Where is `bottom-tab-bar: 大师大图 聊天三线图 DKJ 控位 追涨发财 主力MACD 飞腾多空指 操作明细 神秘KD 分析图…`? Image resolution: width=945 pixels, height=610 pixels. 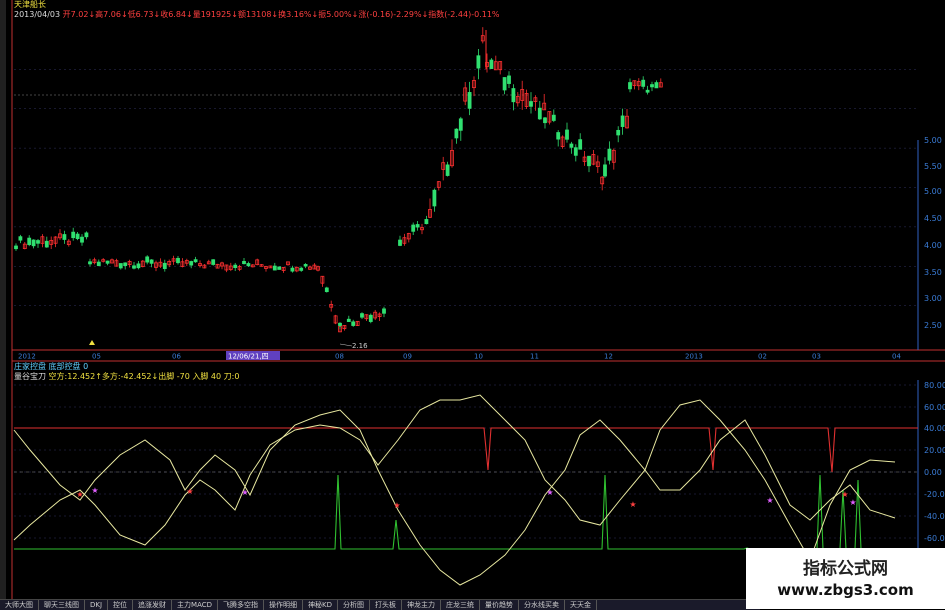 bottom-tab-bar: 大师大图 聊天三线图 DKJ 控位 追涨发财 主力MACD 飞腾多空指 操作明细 神秘KD 分析图… is located at coordinates (380, 604).